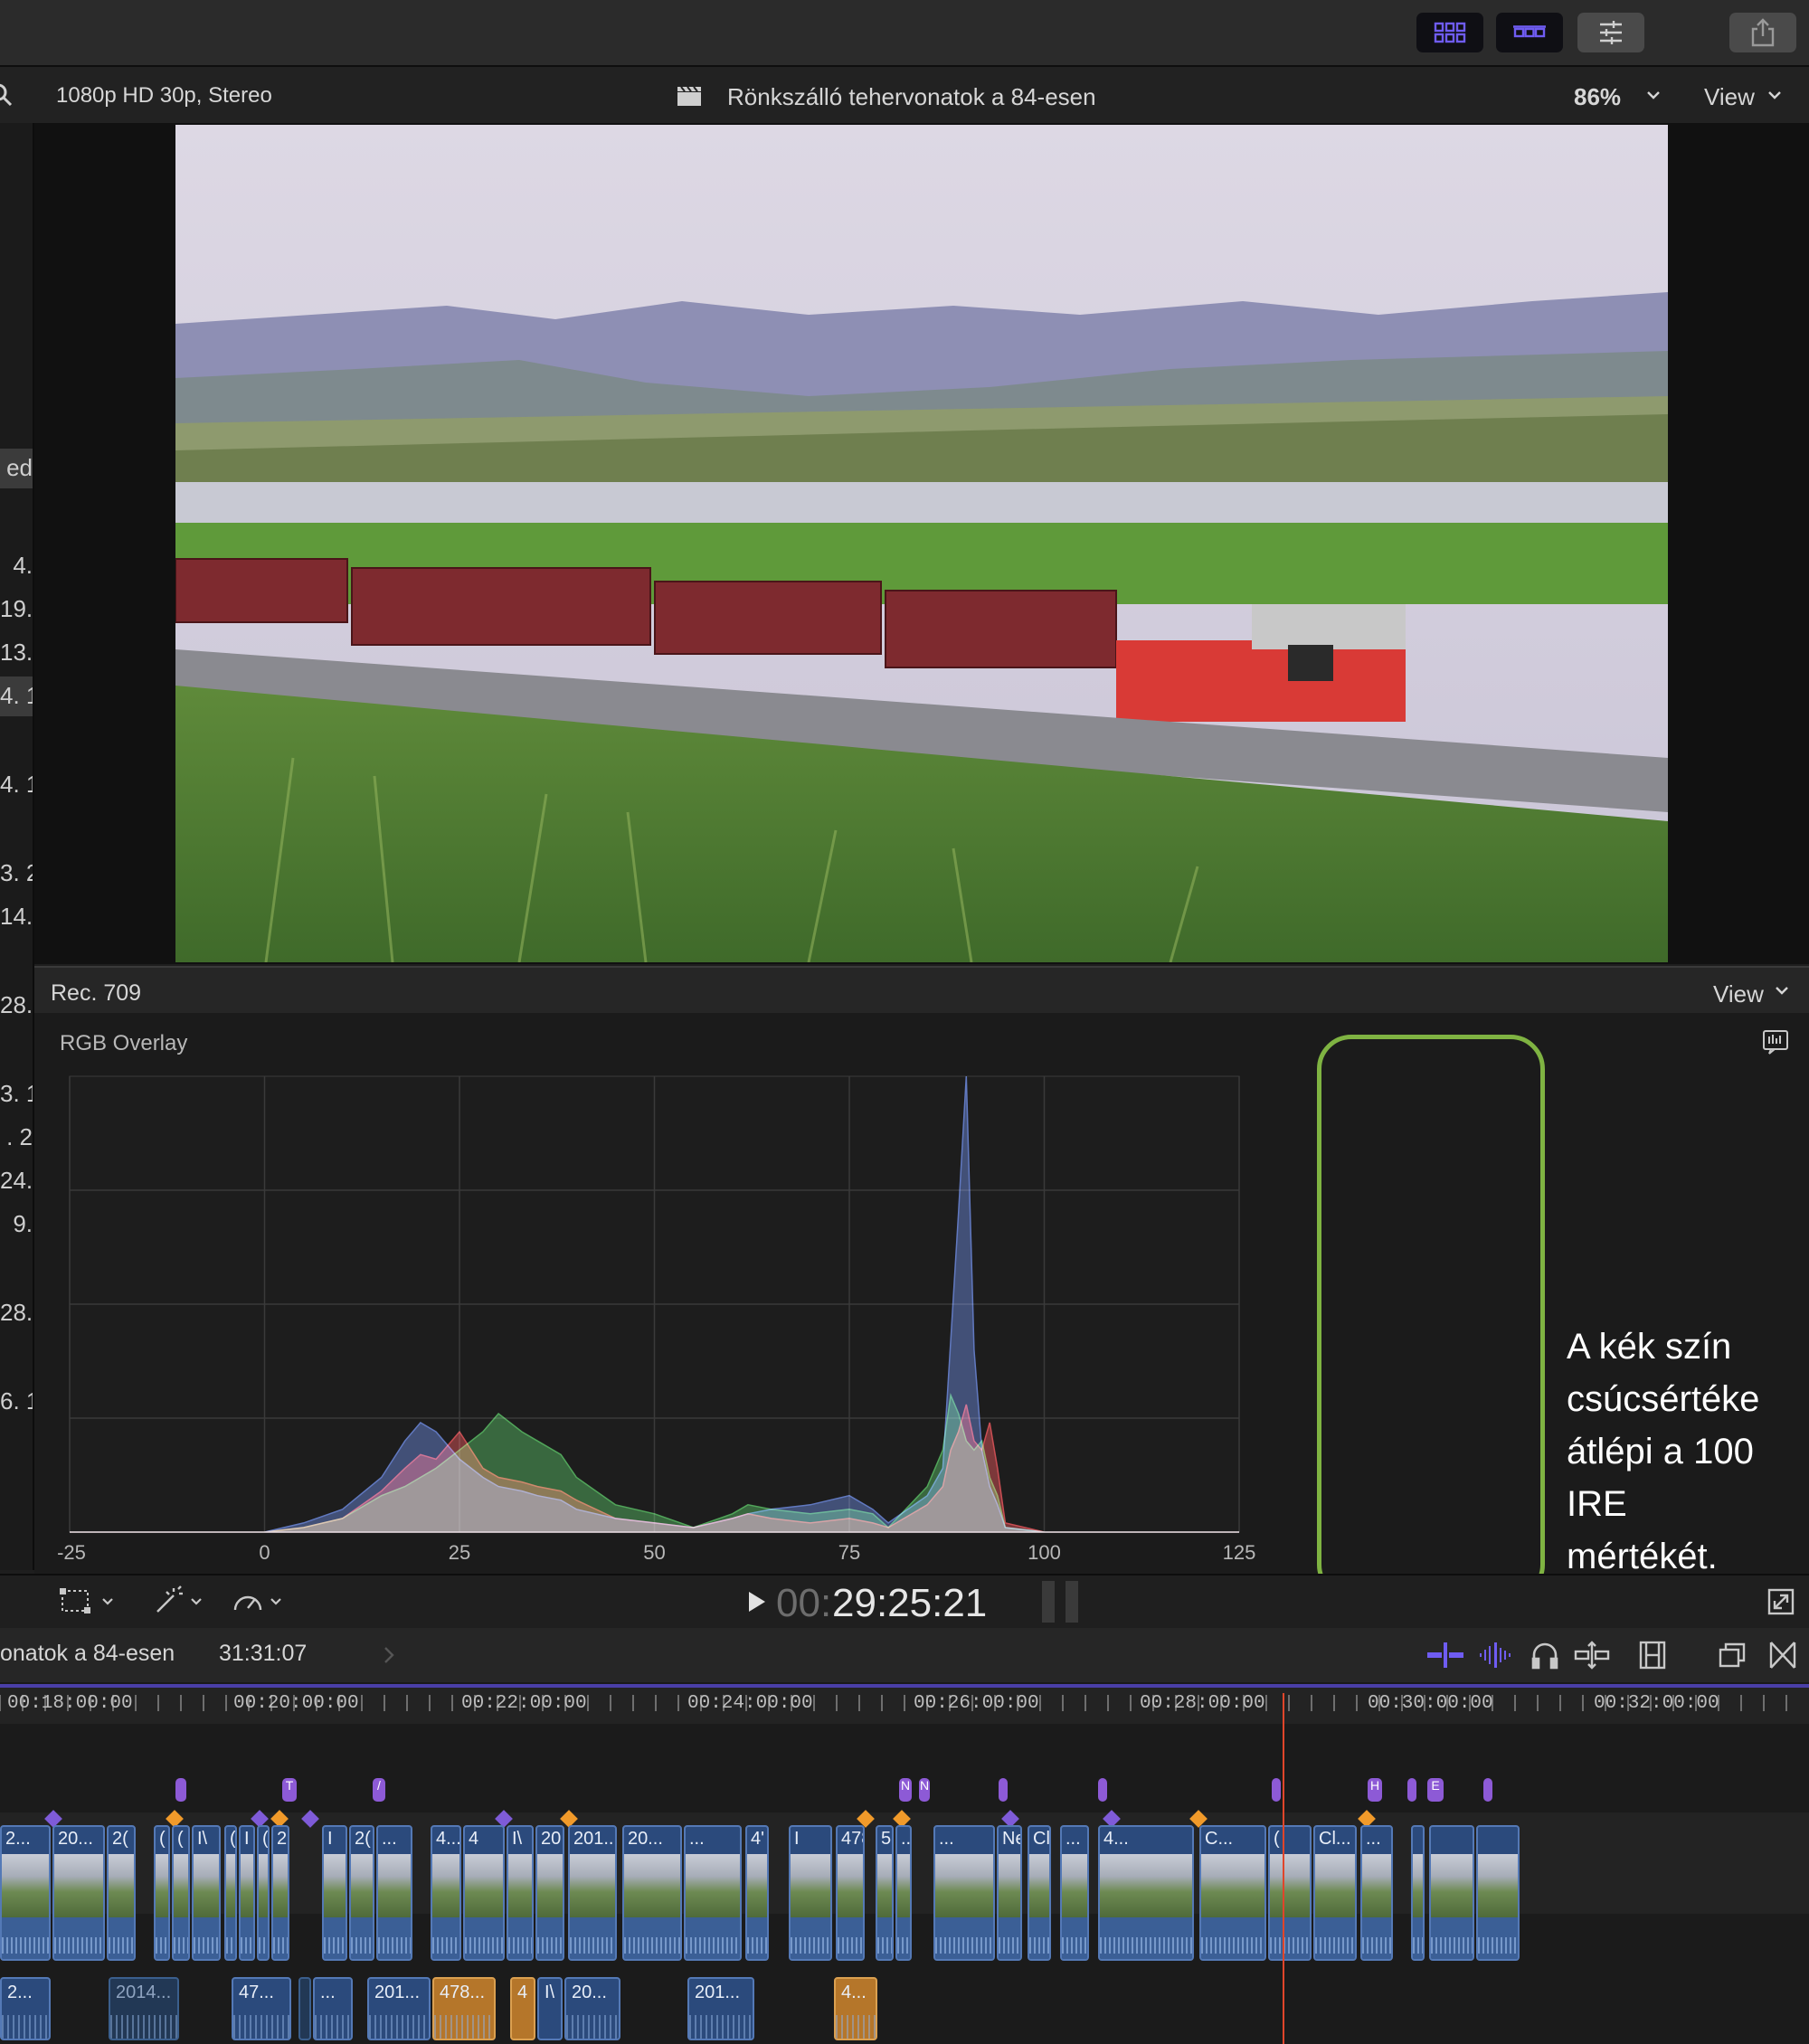  Describe the element at coordinates (389, 1655) in the screenshot. I see `chevron-right-icon` at that location.